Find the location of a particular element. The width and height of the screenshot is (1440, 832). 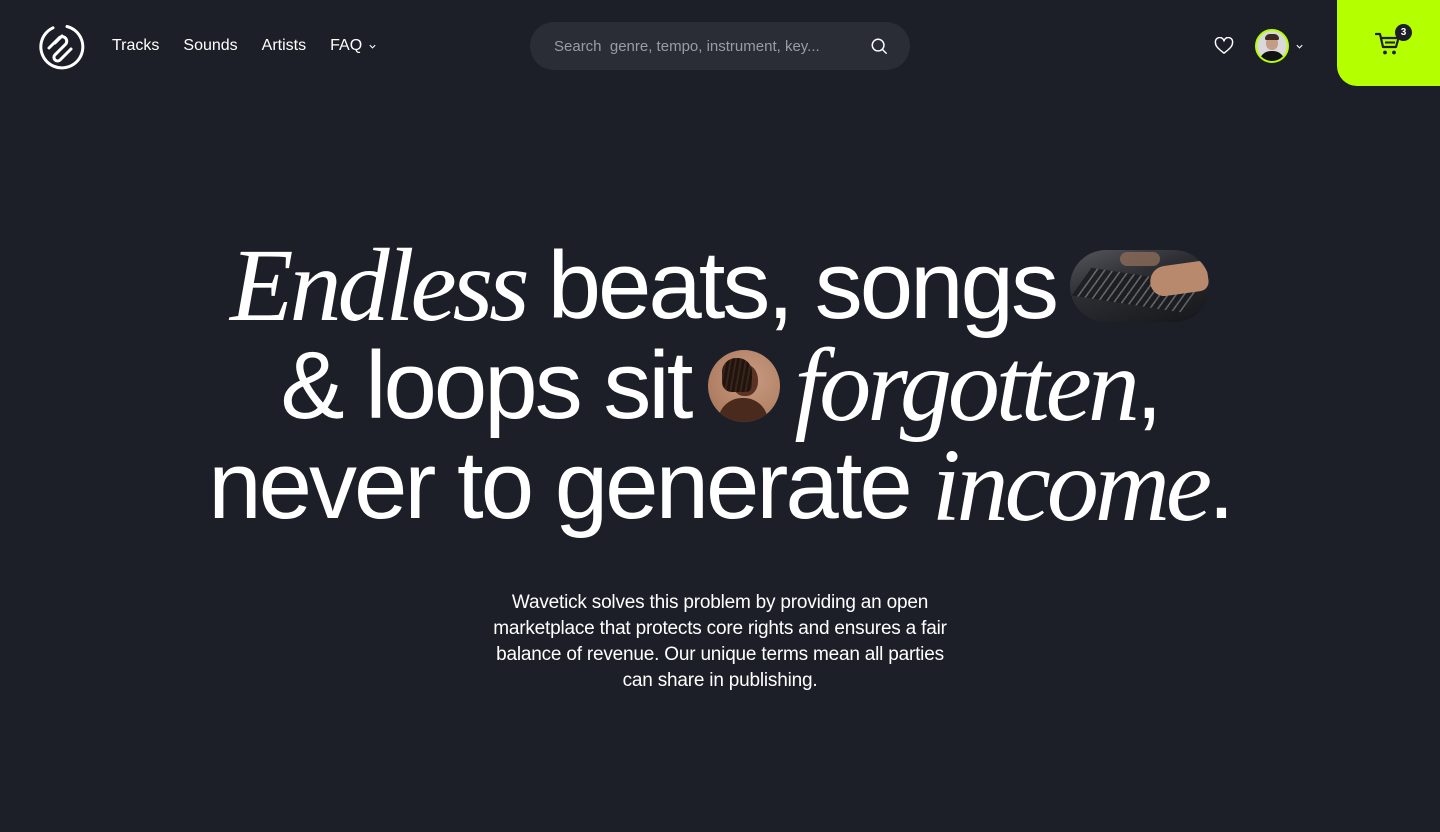

artist-portrait-photo is located at coordinates (744, 386).